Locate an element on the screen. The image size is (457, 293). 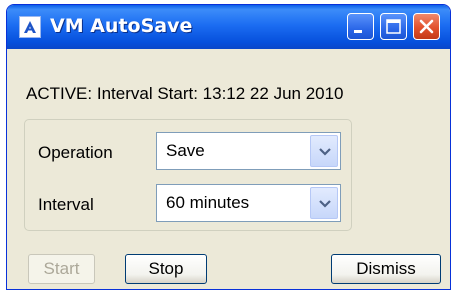
maximize-button is located at coordinates (393, 26).